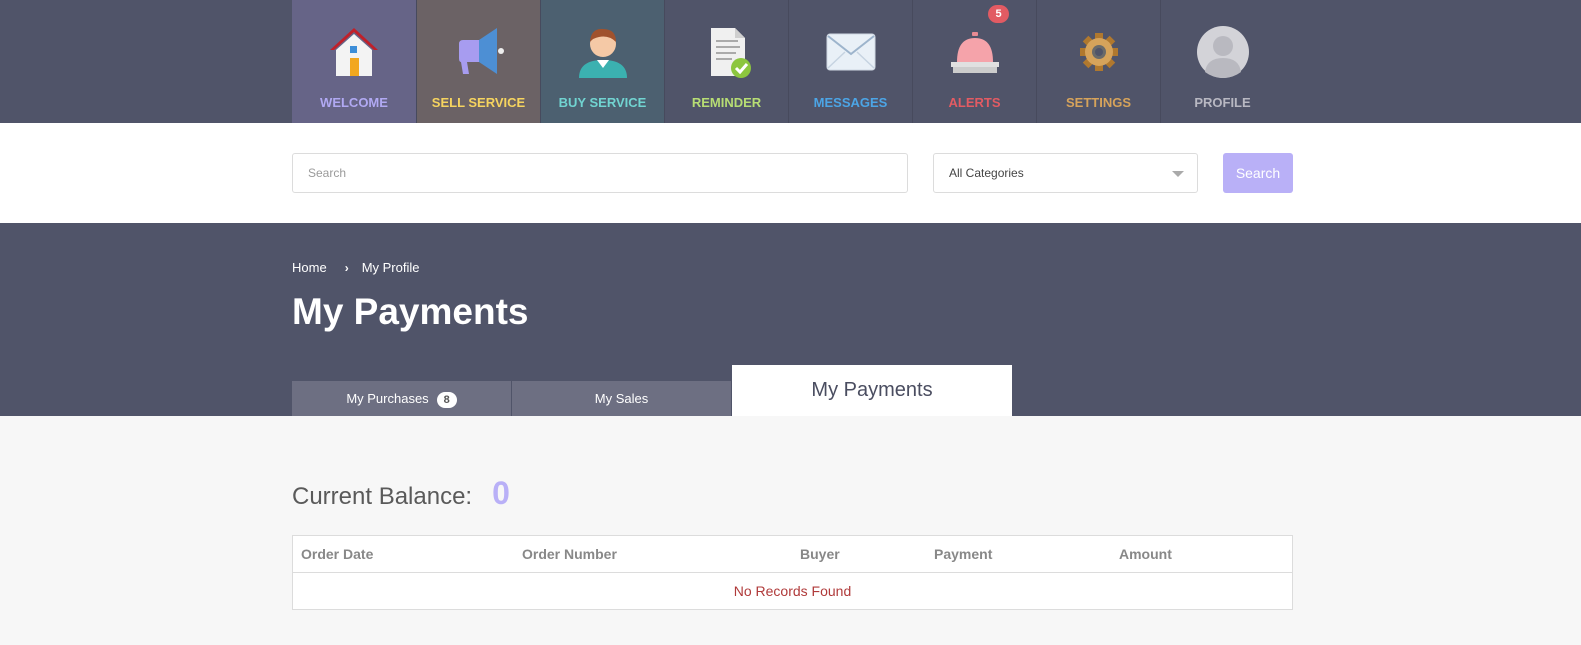 The height and width of the screenshot is (645, 1581). Describe the element at coordinates (1258, 173) in the screenshot. I see `search-button: Search` at that location.